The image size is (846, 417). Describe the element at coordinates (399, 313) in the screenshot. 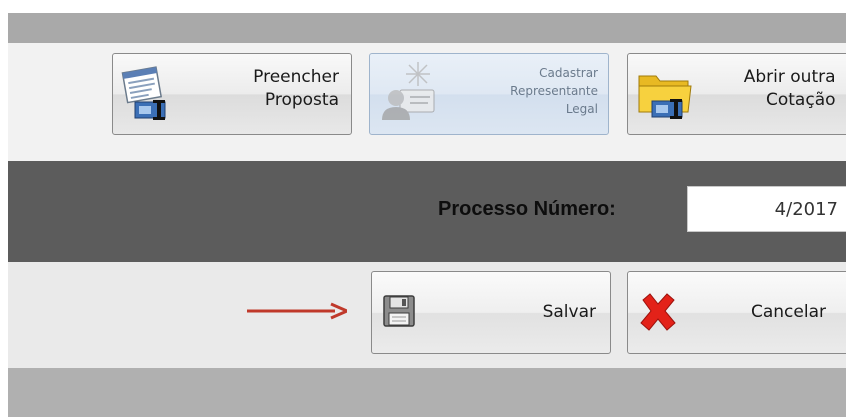

I see `floppy-disk-icon` at that location.